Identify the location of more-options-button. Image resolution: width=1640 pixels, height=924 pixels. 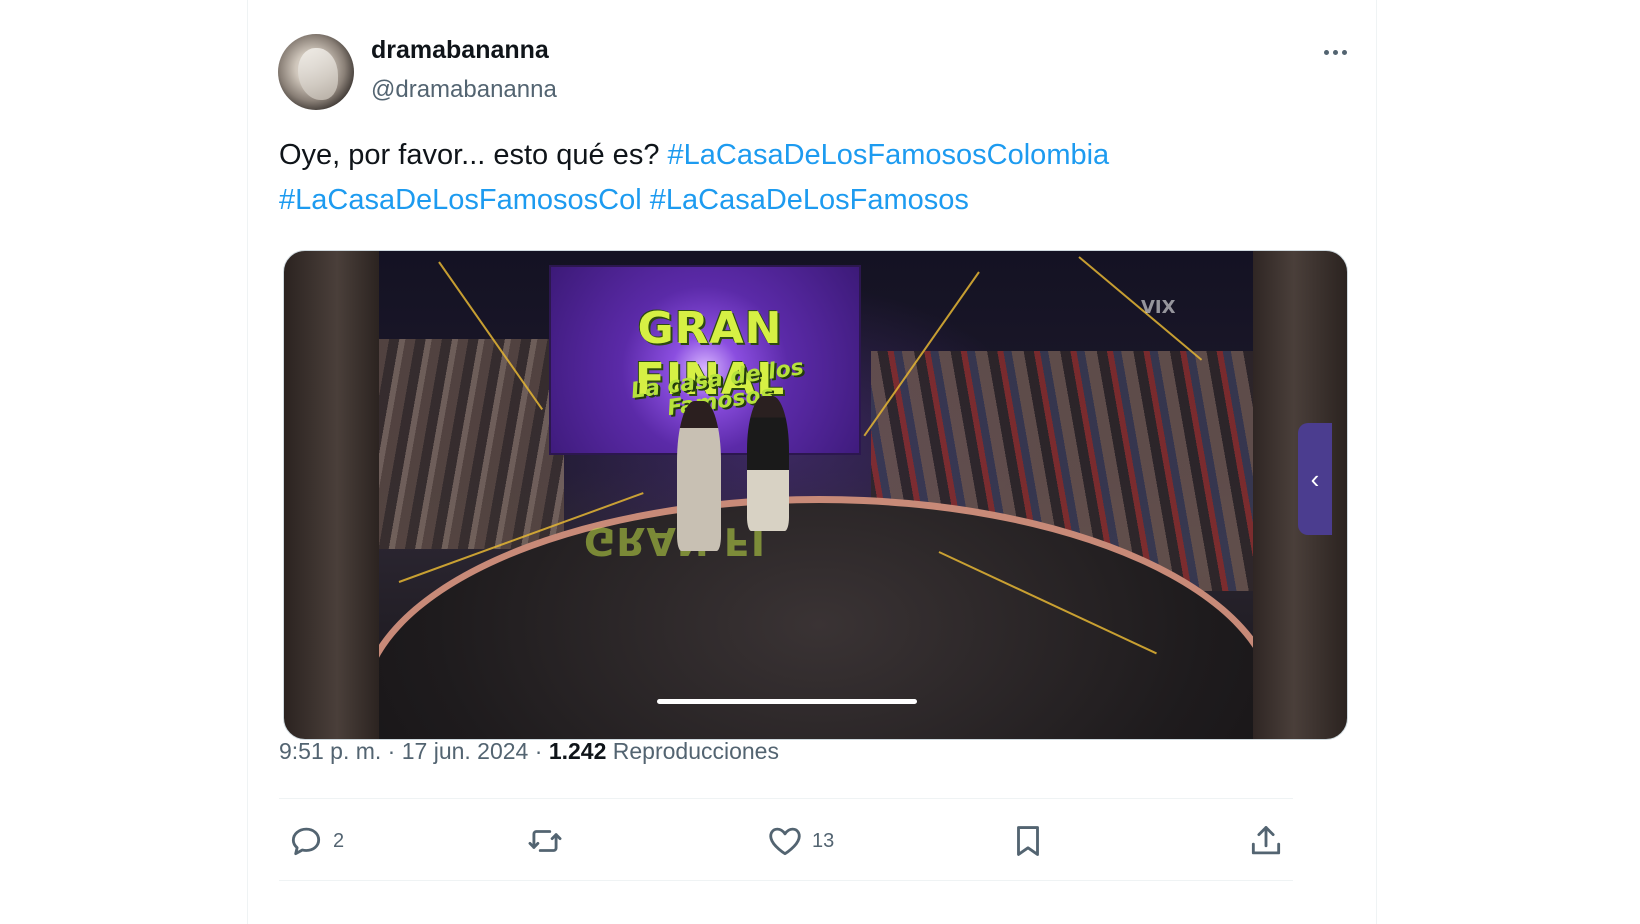
(1335, 52).